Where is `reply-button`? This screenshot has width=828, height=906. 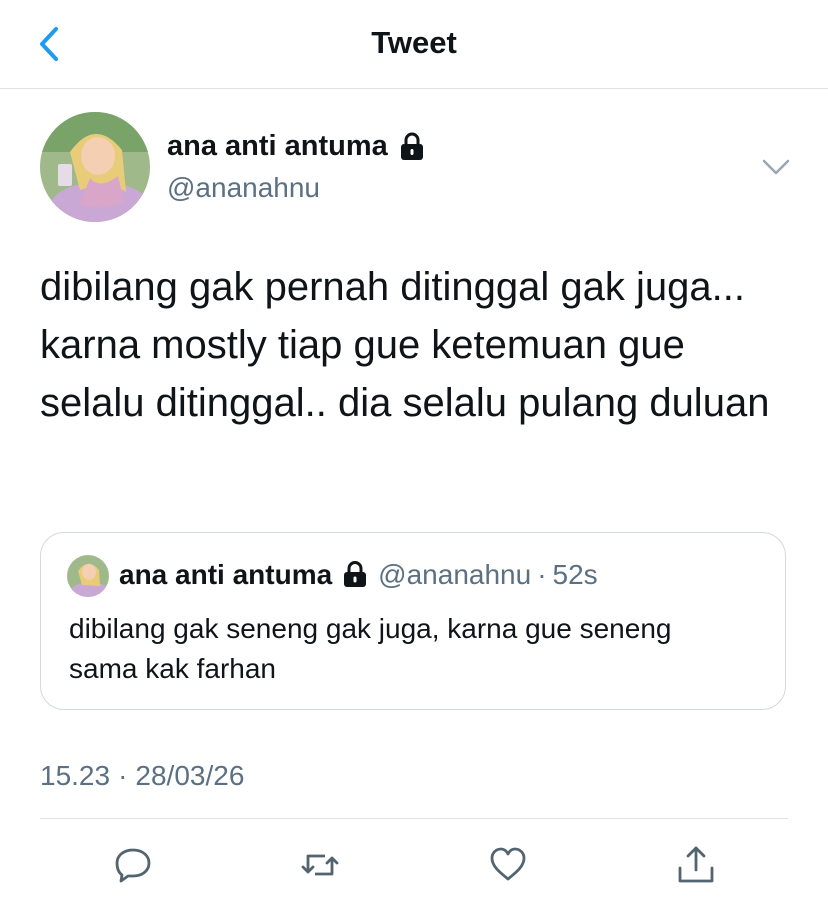 reply-button is located at coordinates (133, 865).